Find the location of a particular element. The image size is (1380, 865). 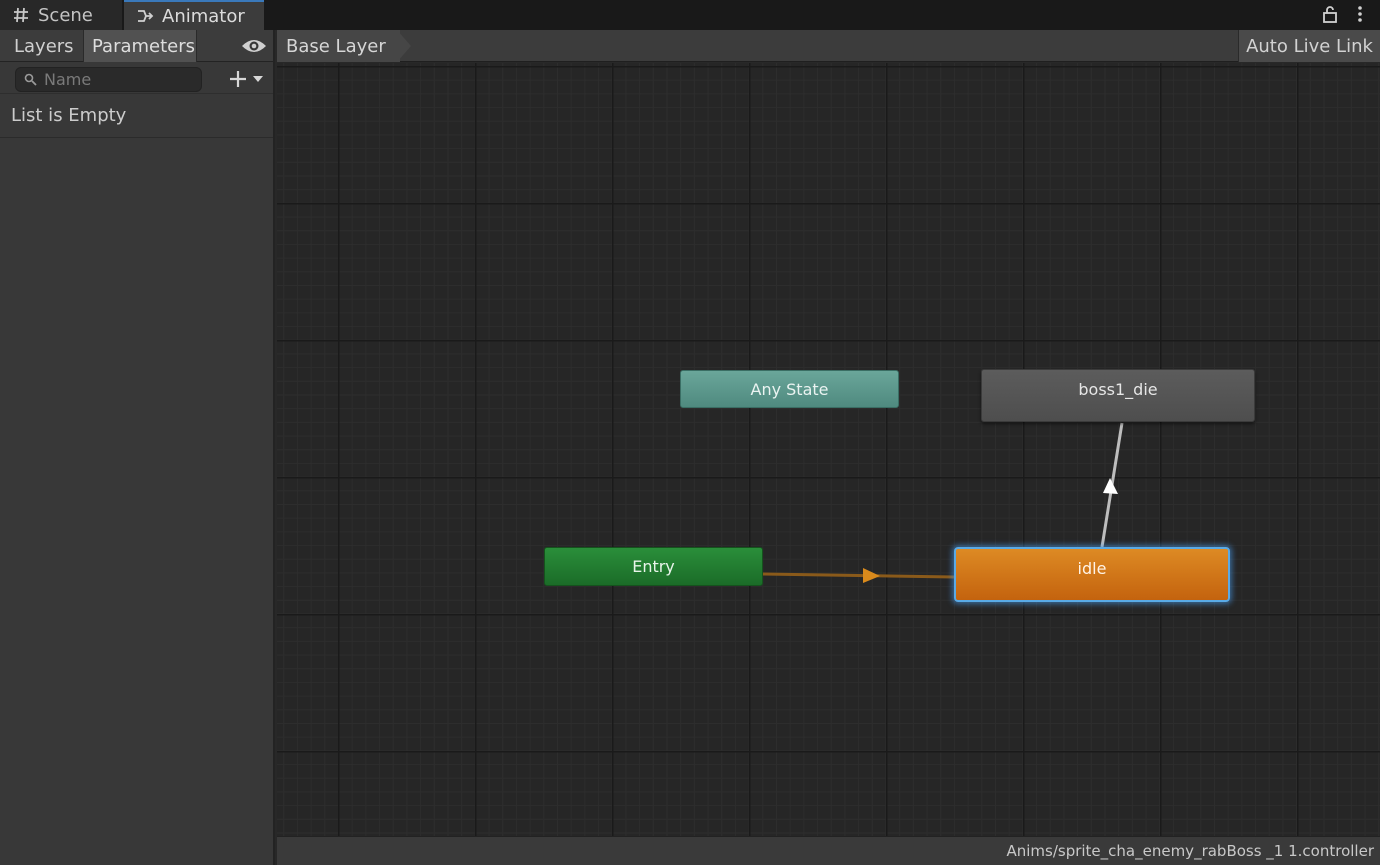

add-parameter-button is located at coordinates (250, 79).